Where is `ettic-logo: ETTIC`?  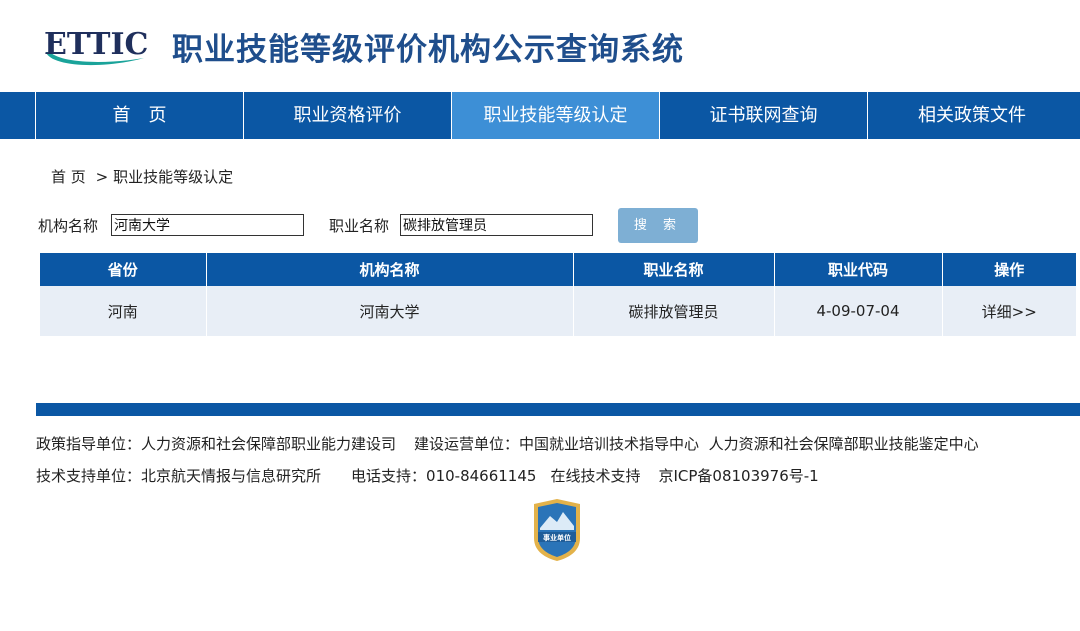
ettic-logo: ETTIC is located at coordinates (97, 45).